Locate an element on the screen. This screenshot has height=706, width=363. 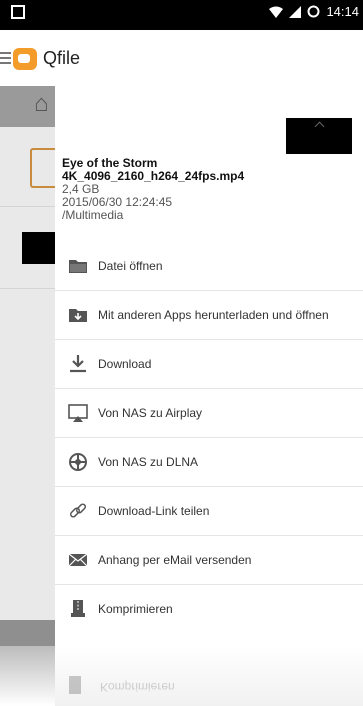
file-path: /Multimedia is located at coordinates (93, 215).